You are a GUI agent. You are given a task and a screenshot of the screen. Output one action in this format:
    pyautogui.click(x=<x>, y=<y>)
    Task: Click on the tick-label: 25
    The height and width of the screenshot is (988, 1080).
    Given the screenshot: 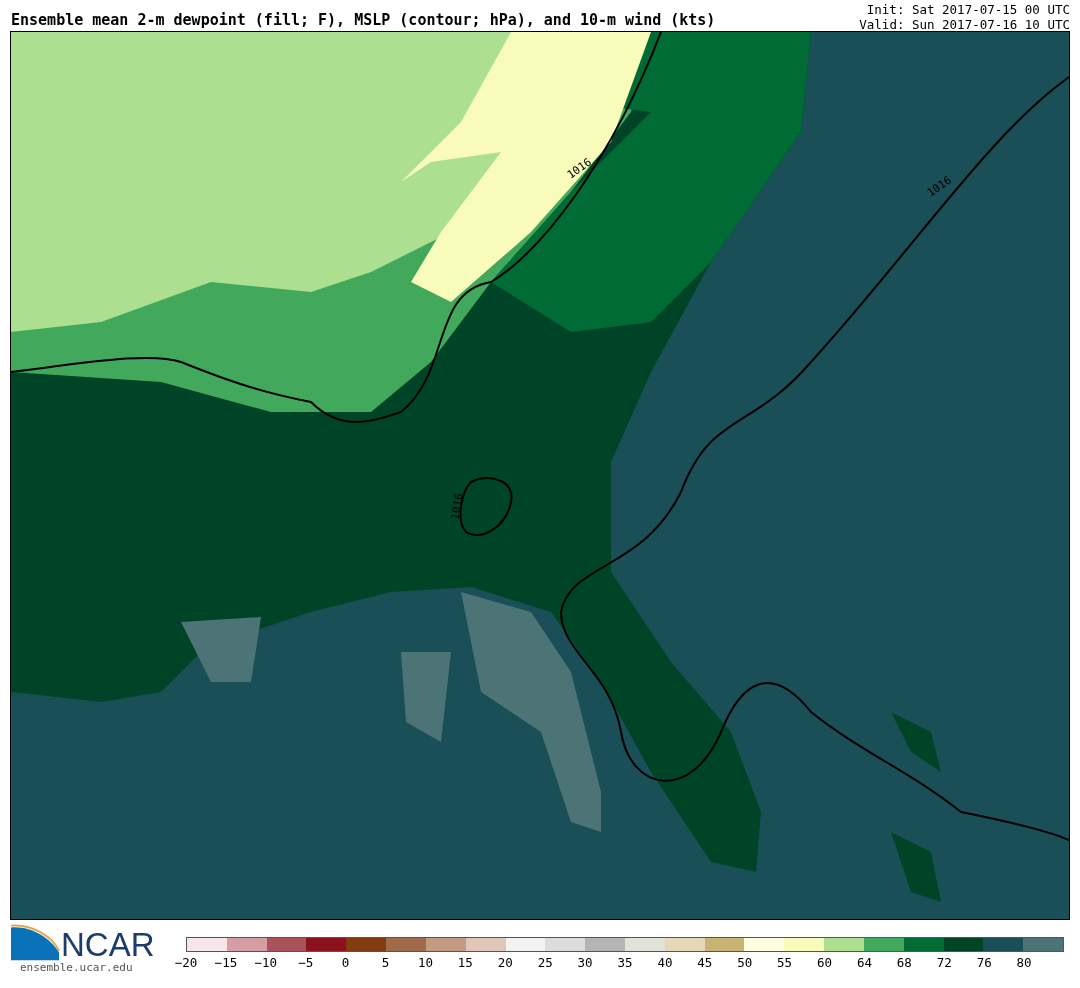 What is the action you would take?
    pyautogui.click(x=545, y=962)
    